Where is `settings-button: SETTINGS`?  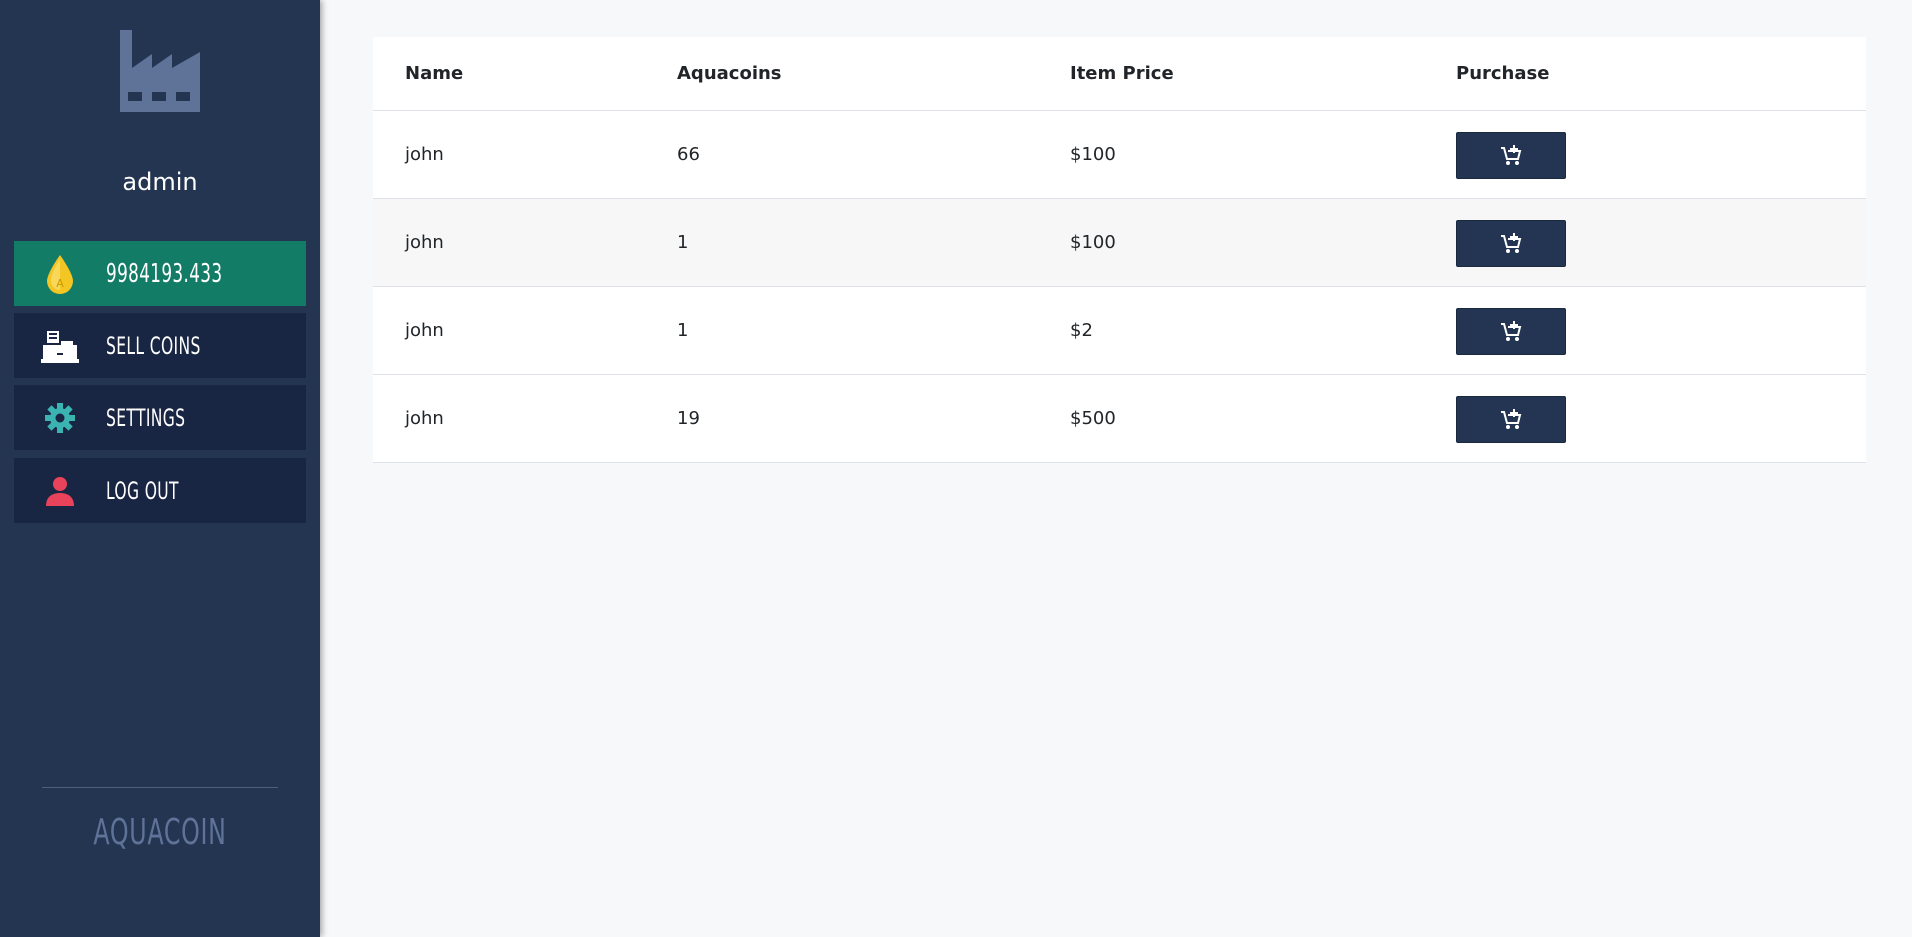 settings-button: SETTINGS is located at coordinates (160, 417).